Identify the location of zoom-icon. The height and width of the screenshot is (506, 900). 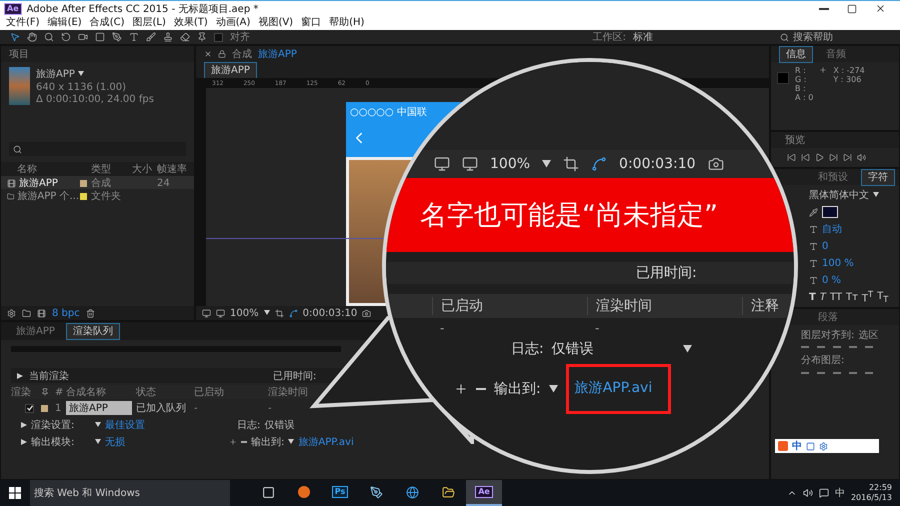
(49, 37).